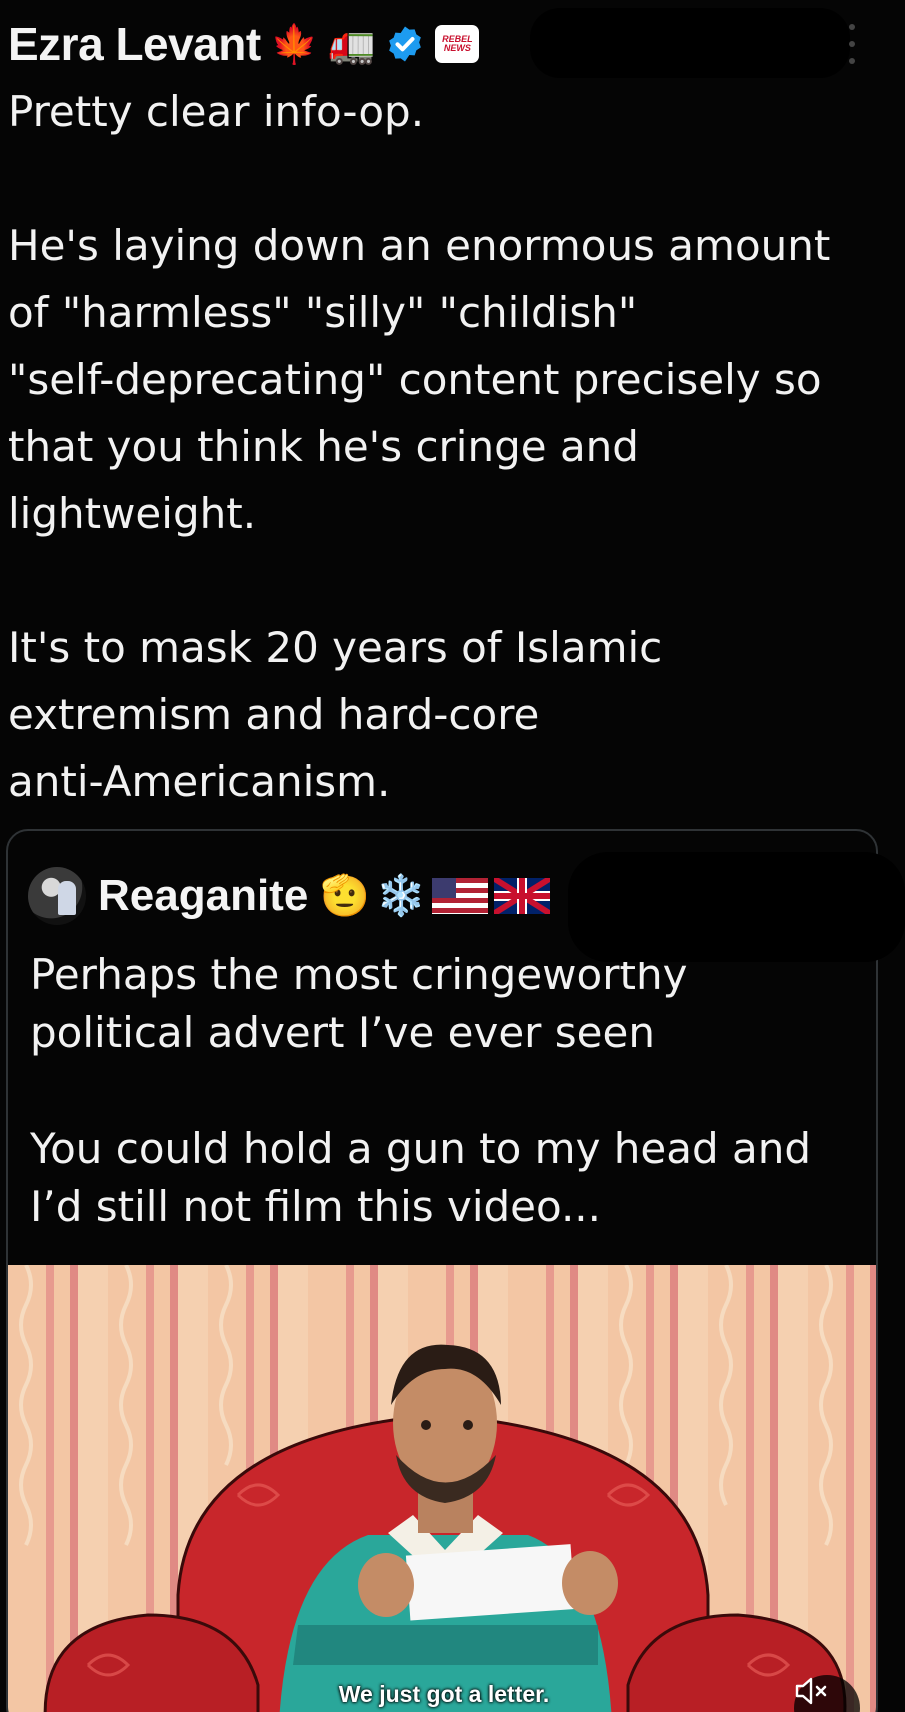 The height and width of the screenshot is (1712, 905). Describe the element at coordinates (457, 48) in the screenshot. I see `affiliate-badge-line-2: NEWS` at that location.